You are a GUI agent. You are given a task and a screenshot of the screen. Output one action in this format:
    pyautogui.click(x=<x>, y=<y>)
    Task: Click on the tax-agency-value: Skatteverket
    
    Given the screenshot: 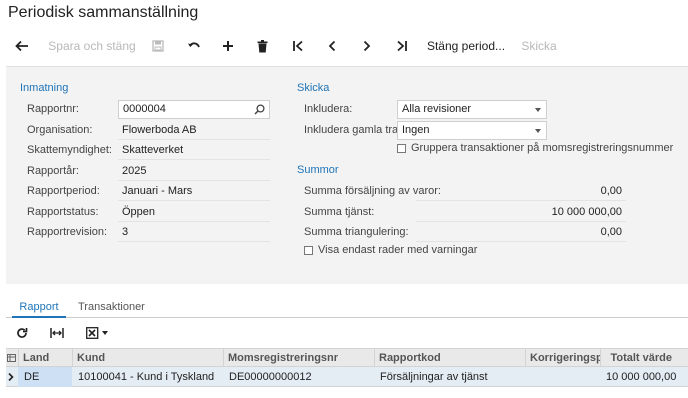 What is the action you would take?
    pyautogui.click(x=194, y=150)
    